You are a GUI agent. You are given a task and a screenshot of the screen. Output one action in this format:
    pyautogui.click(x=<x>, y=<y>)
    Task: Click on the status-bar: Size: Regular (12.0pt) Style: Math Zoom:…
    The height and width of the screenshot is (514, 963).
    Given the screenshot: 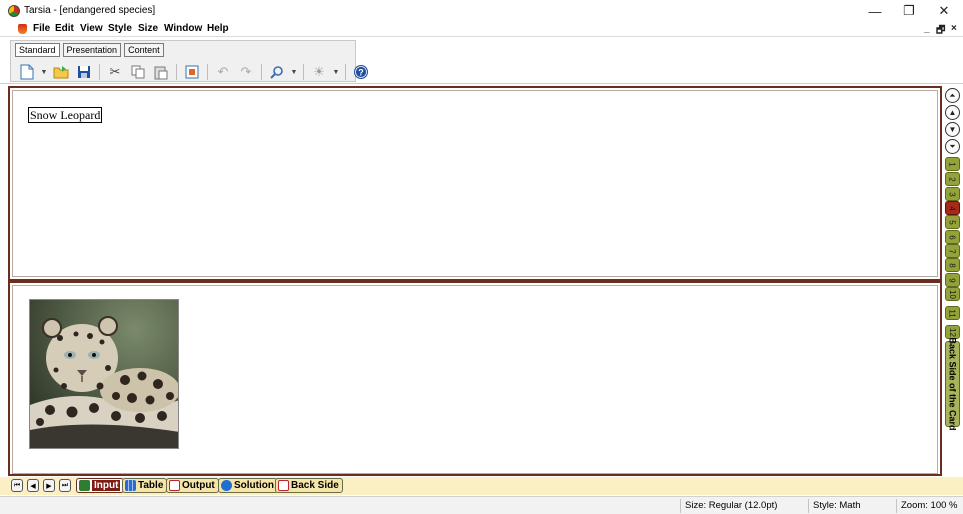 What is the action you would take?
    pyautogui.click(x=481, y=505)
    